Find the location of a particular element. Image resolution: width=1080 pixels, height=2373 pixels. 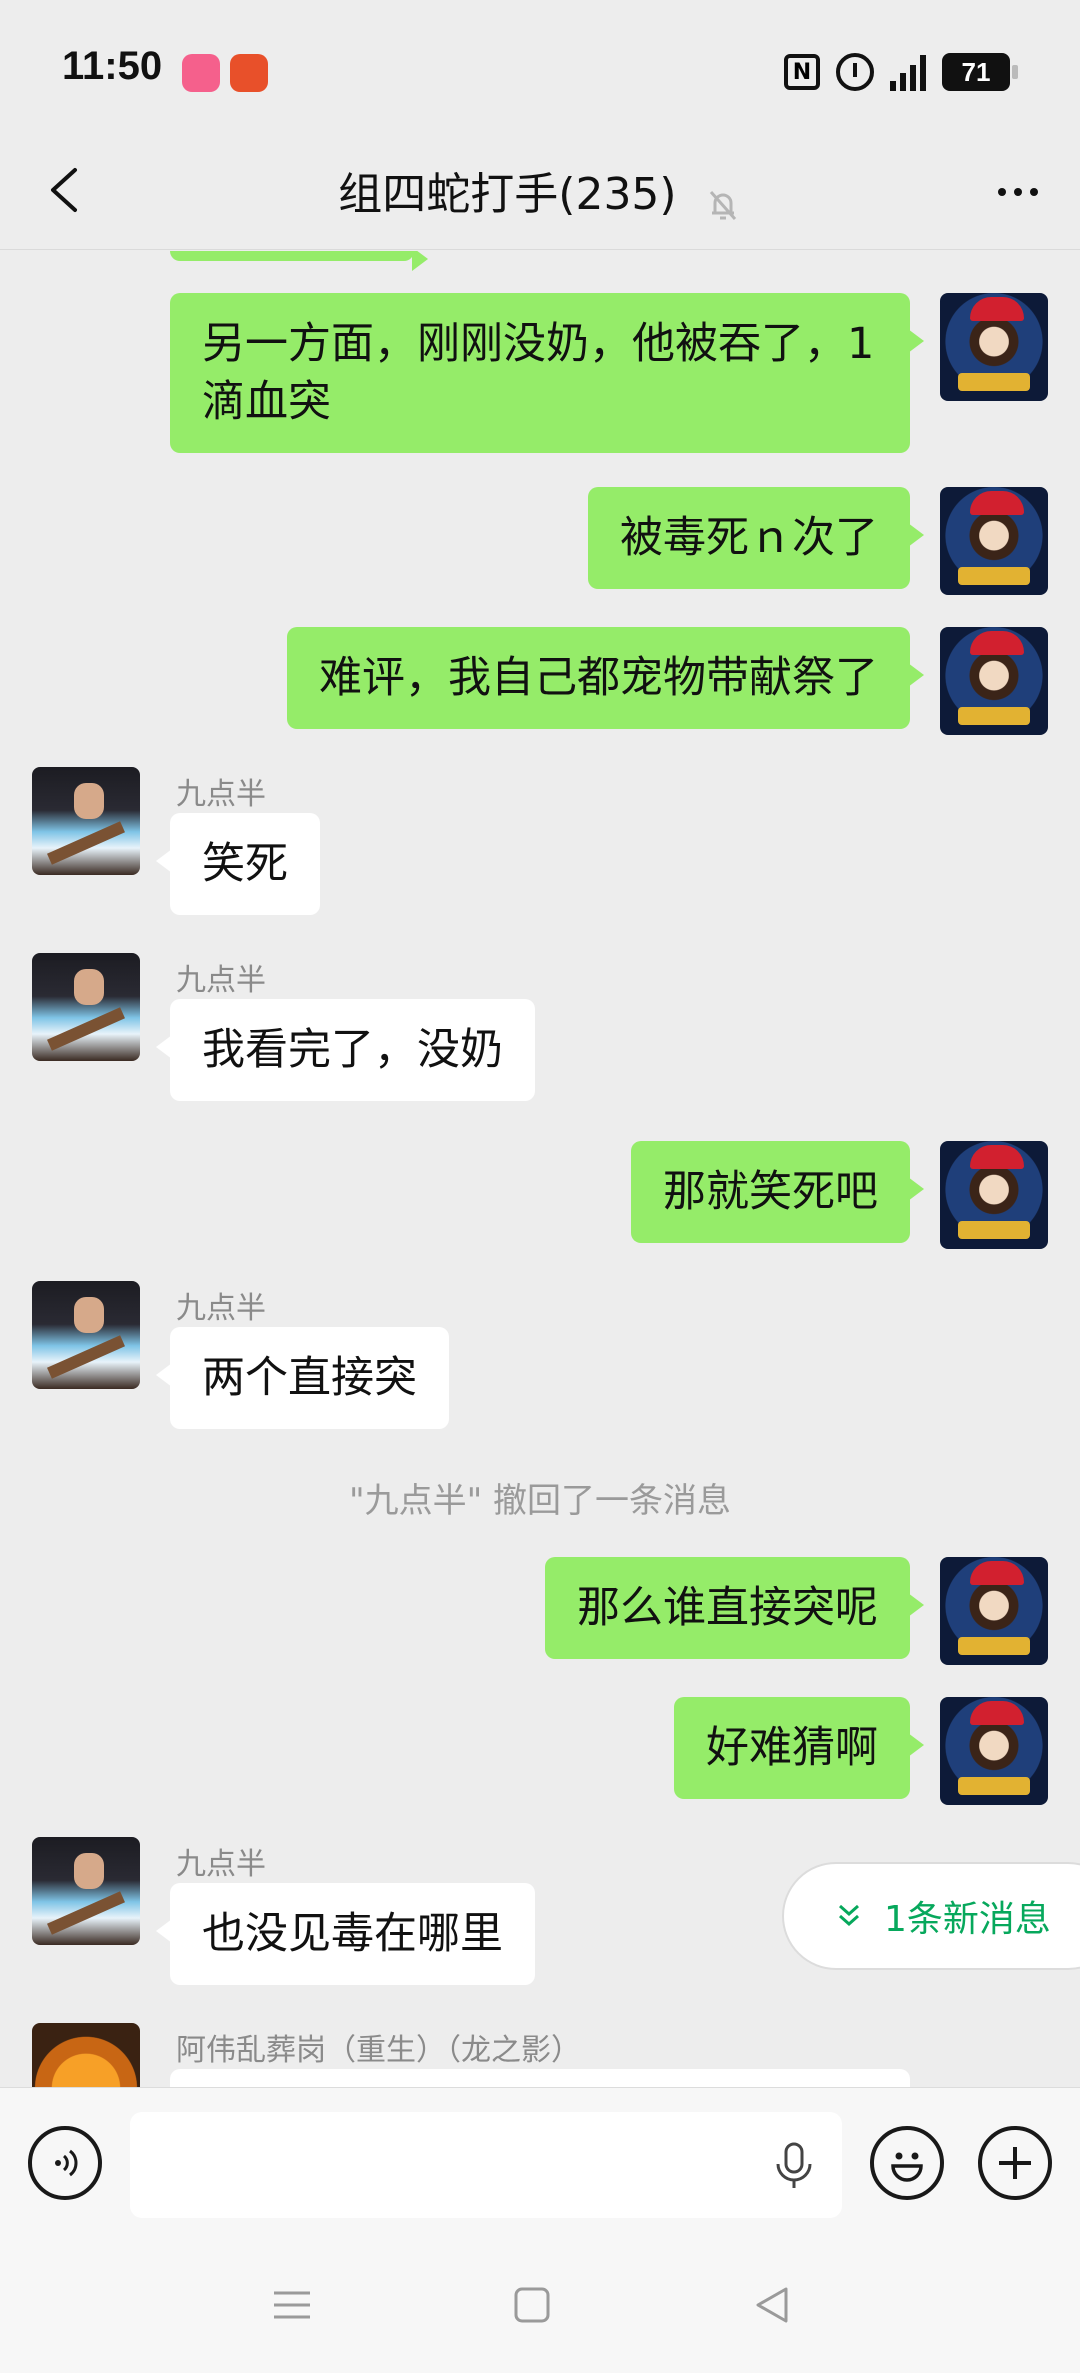

new-messages-label: 1条新消息 is located at coordinates (967, 1919).